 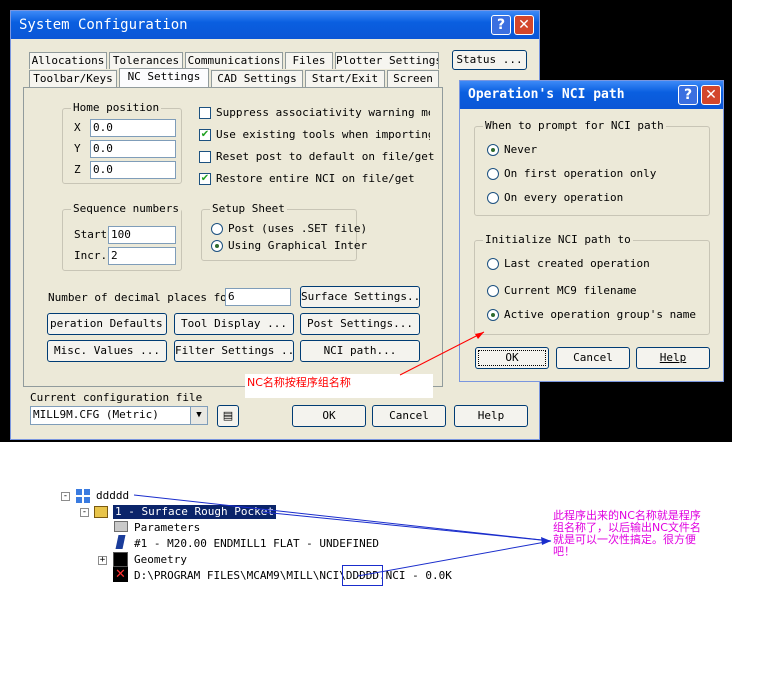 I want to click on tab-files: Files, so click(x=309, y=60).